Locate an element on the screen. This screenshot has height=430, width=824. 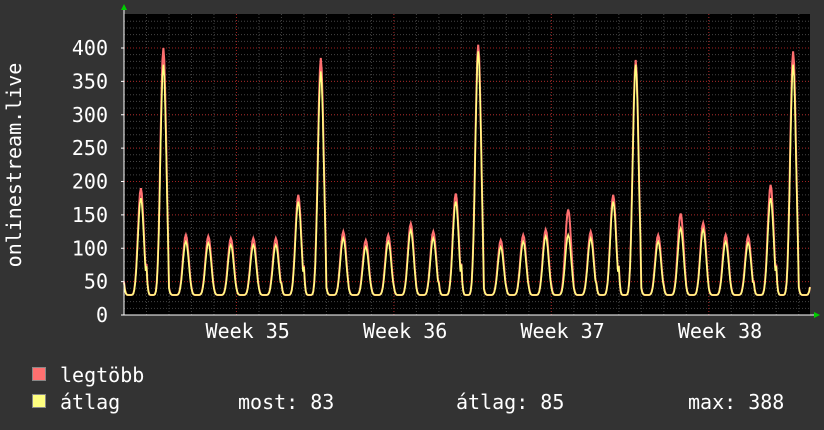
y-tick-labels: 0 50 100 150 200 250 300 350 400 is located at coordinates (98, 181).